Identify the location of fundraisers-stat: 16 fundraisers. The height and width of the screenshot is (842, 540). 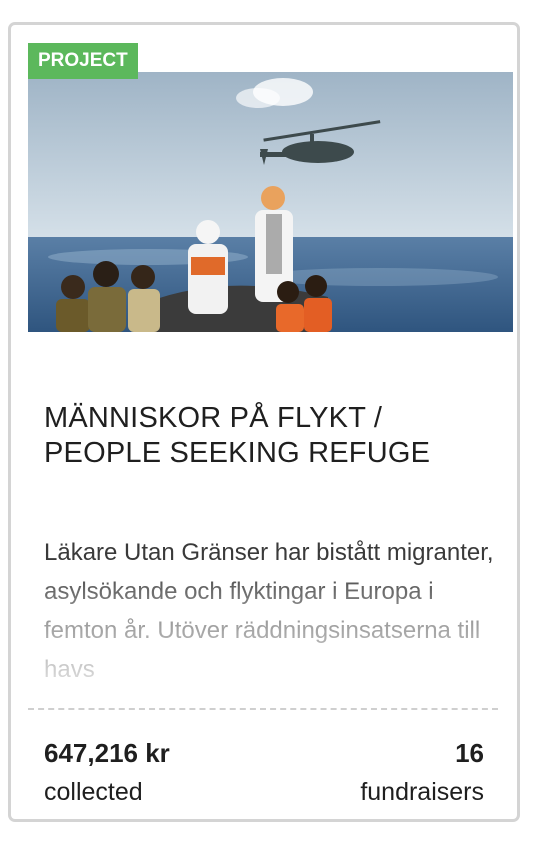
(422, 773).